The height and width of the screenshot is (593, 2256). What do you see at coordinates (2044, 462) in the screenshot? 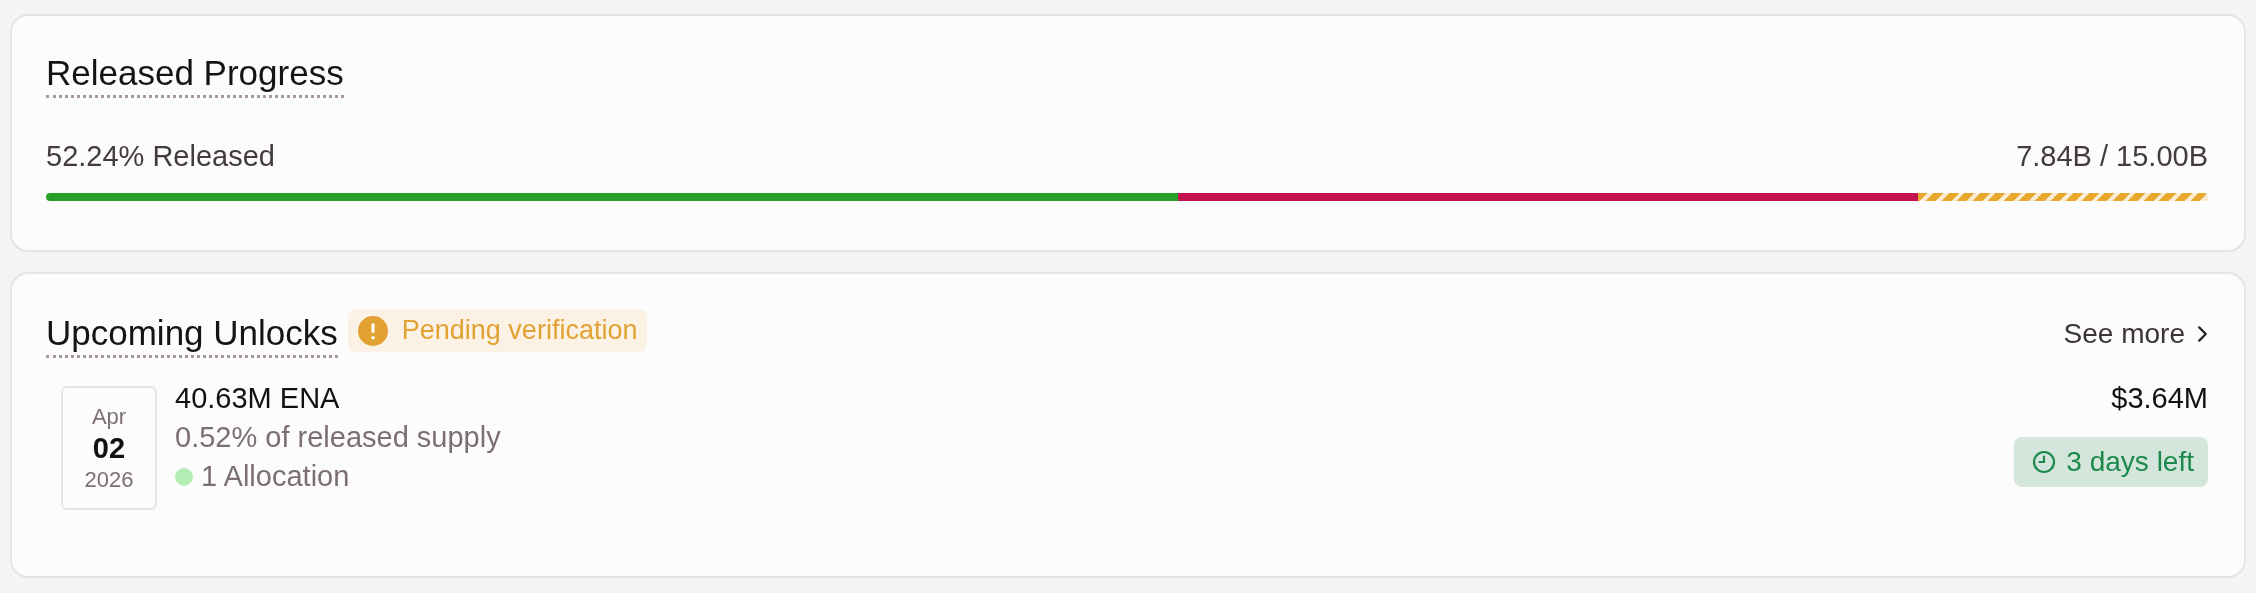
I see `clock-icon` at bounding box center [2044, 462].